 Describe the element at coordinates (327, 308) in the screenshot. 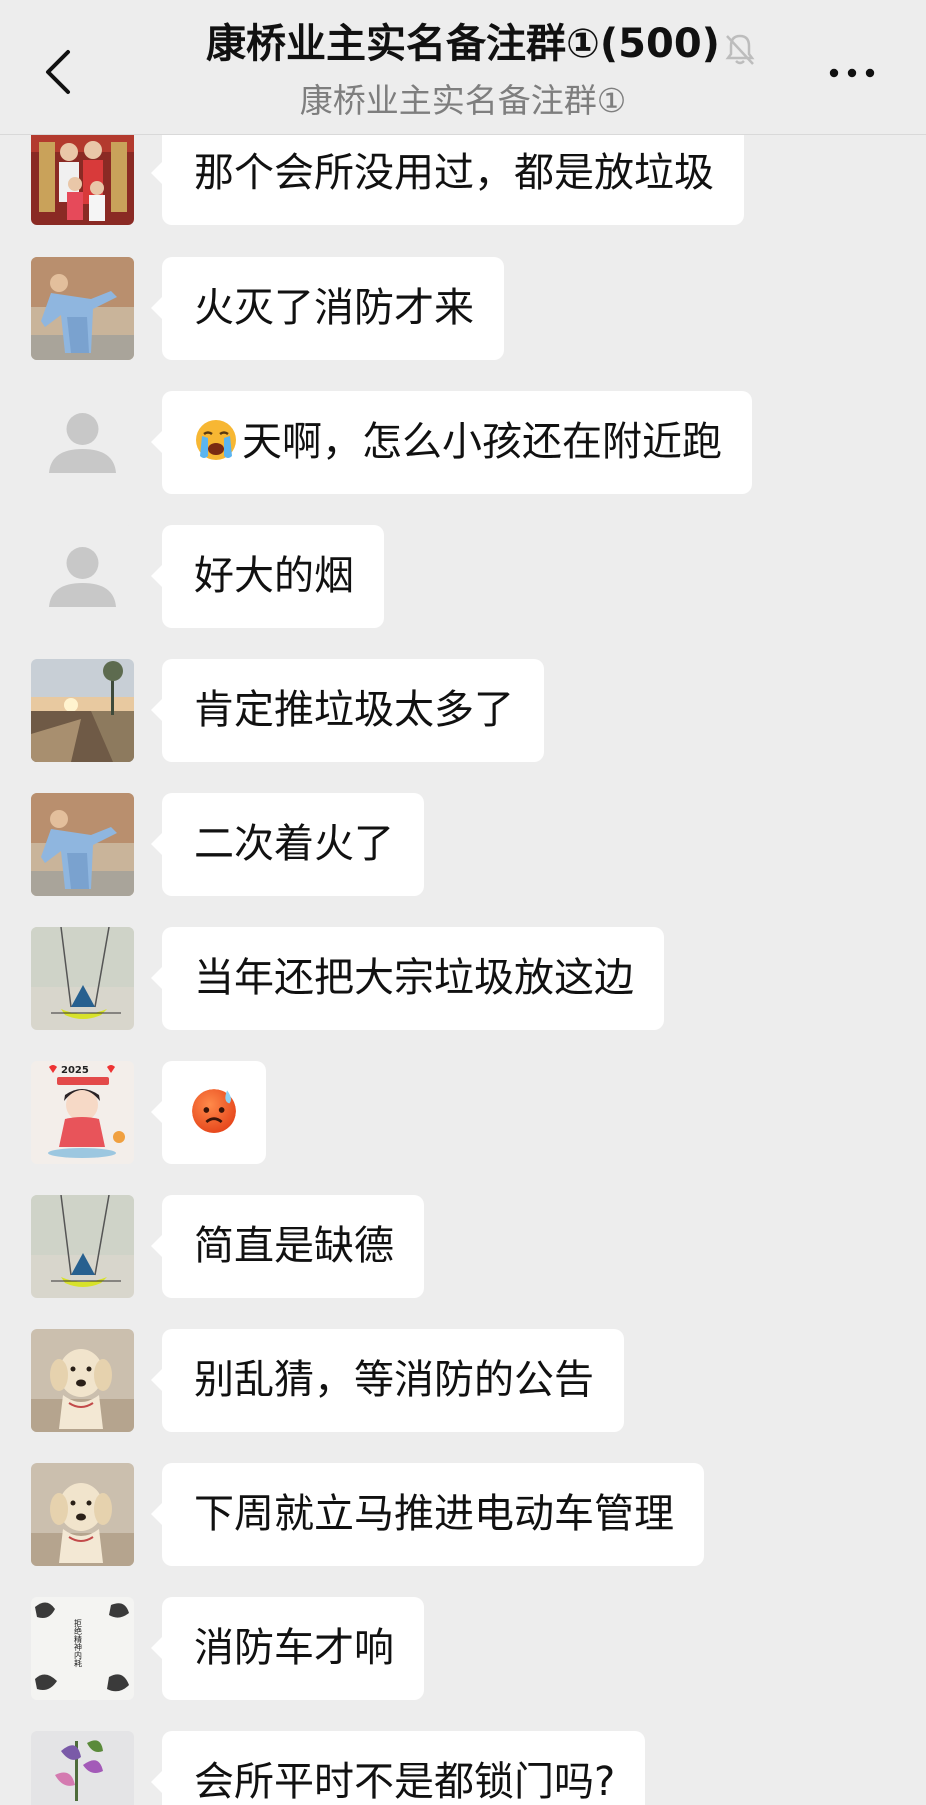

I see `message-bubble: 火灭了消防才来` at that location.